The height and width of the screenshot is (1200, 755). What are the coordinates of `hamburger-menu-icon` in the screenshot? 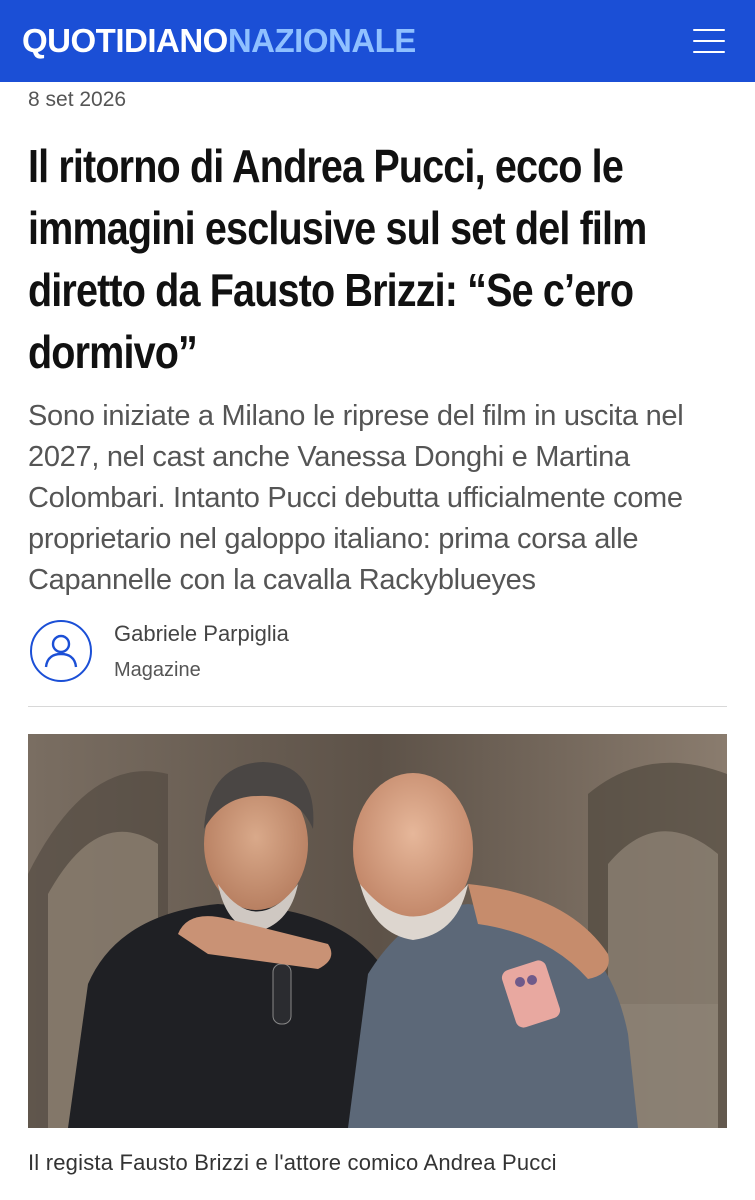 It's located at (709, 41).